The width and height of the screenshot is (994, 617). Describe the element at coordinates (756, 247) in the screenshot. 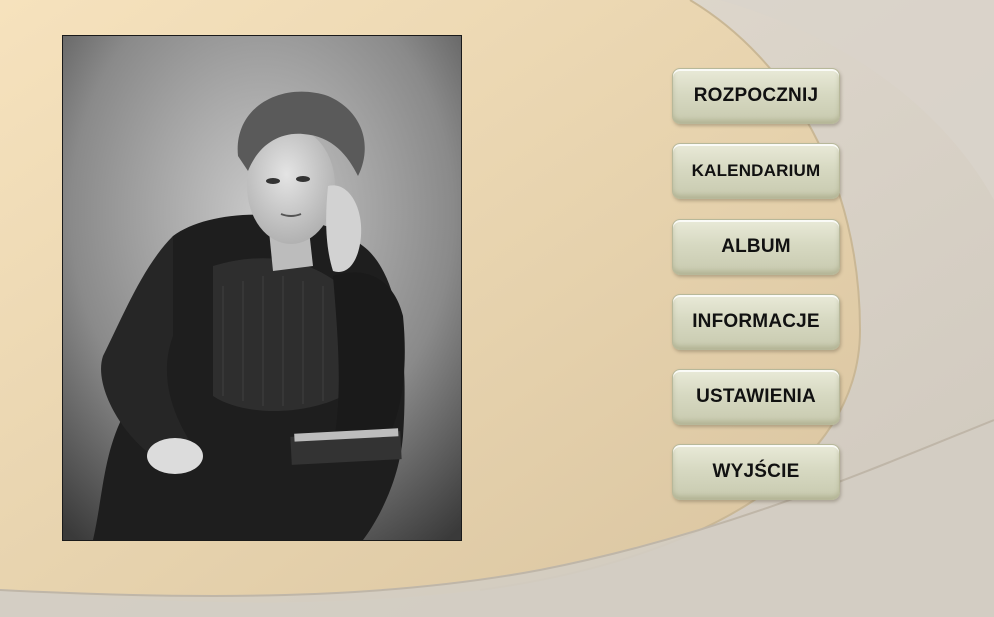

I see `album-button: ALBUM` at that location.